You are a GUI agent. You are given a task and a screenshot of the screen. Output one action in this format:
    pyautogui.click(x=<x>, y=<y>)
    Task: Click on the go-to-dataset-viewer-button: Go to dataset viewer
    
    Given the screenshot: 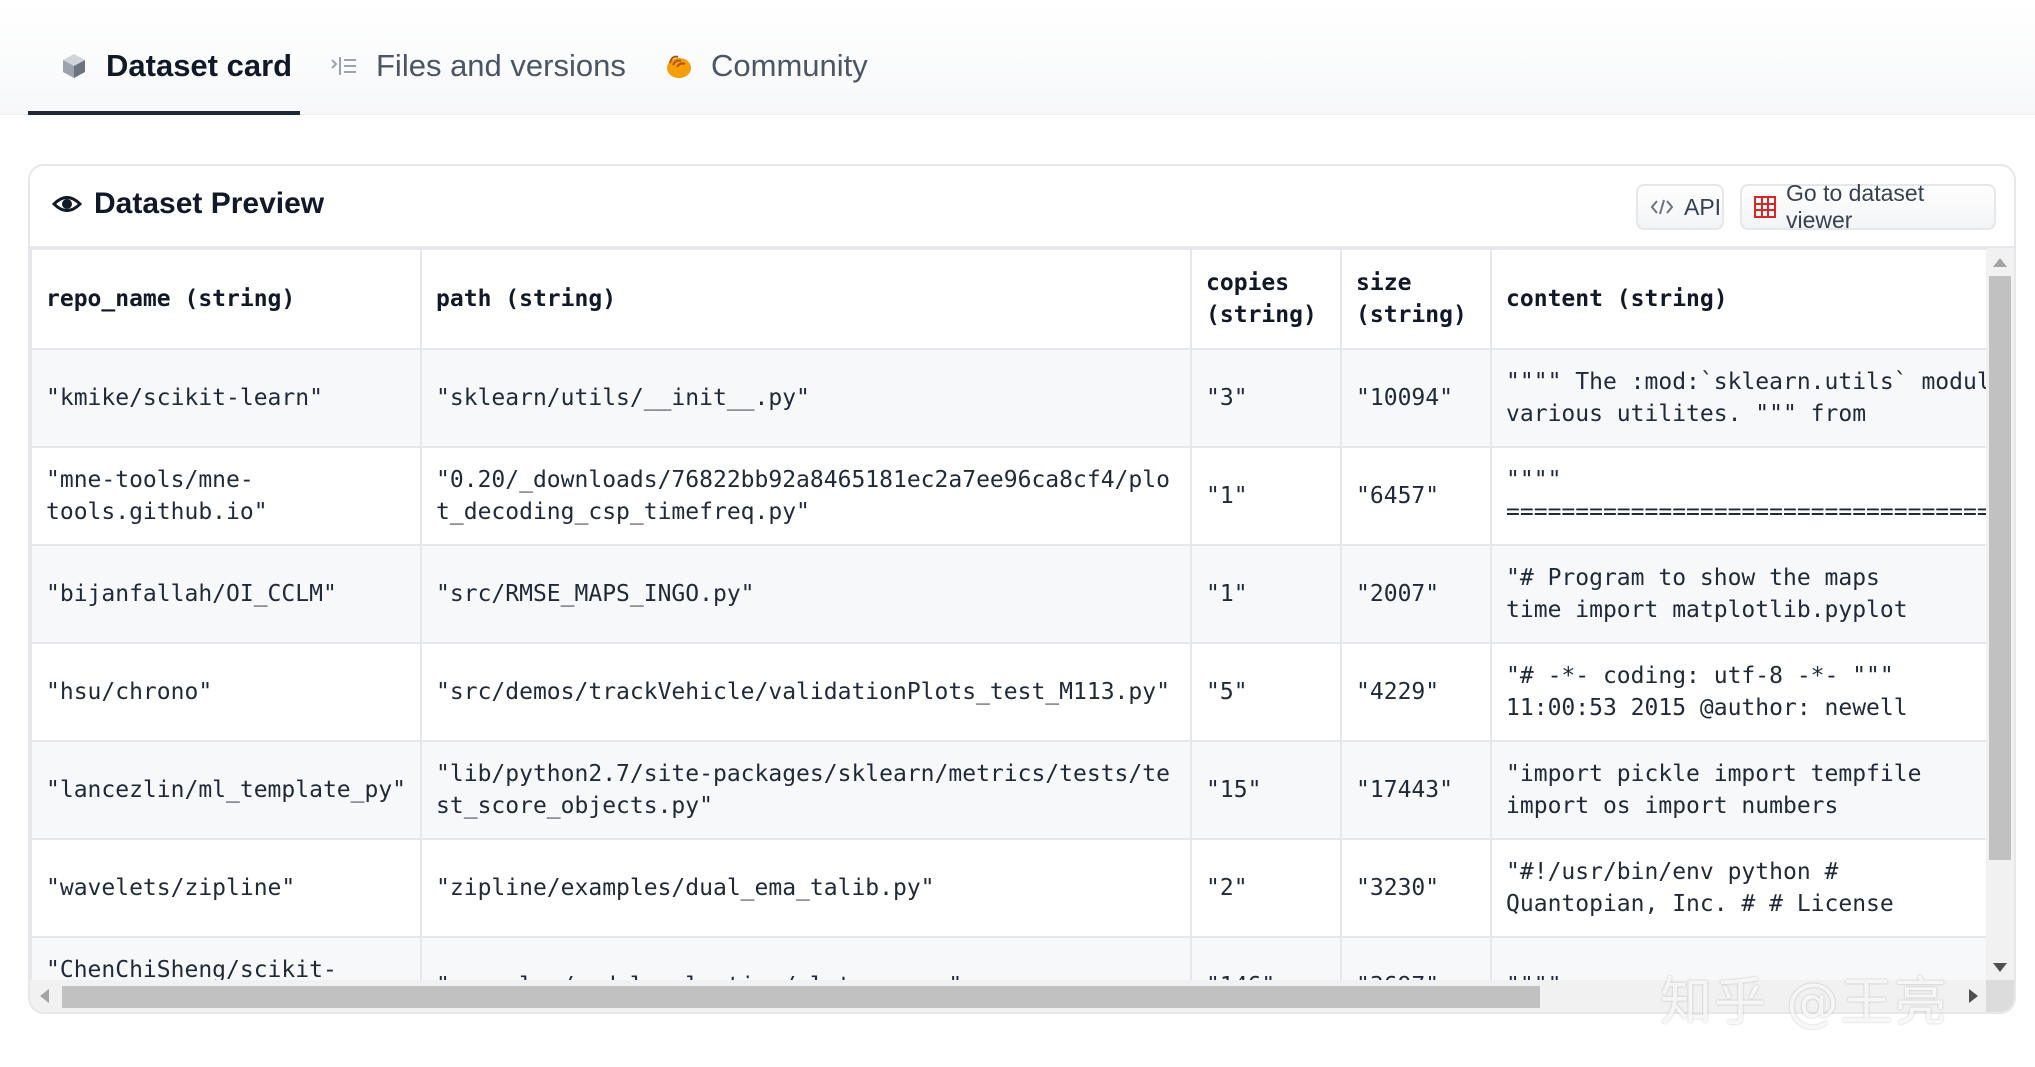 What is the action you would take?
    pyautogui.click(x=1868, y=206)
    